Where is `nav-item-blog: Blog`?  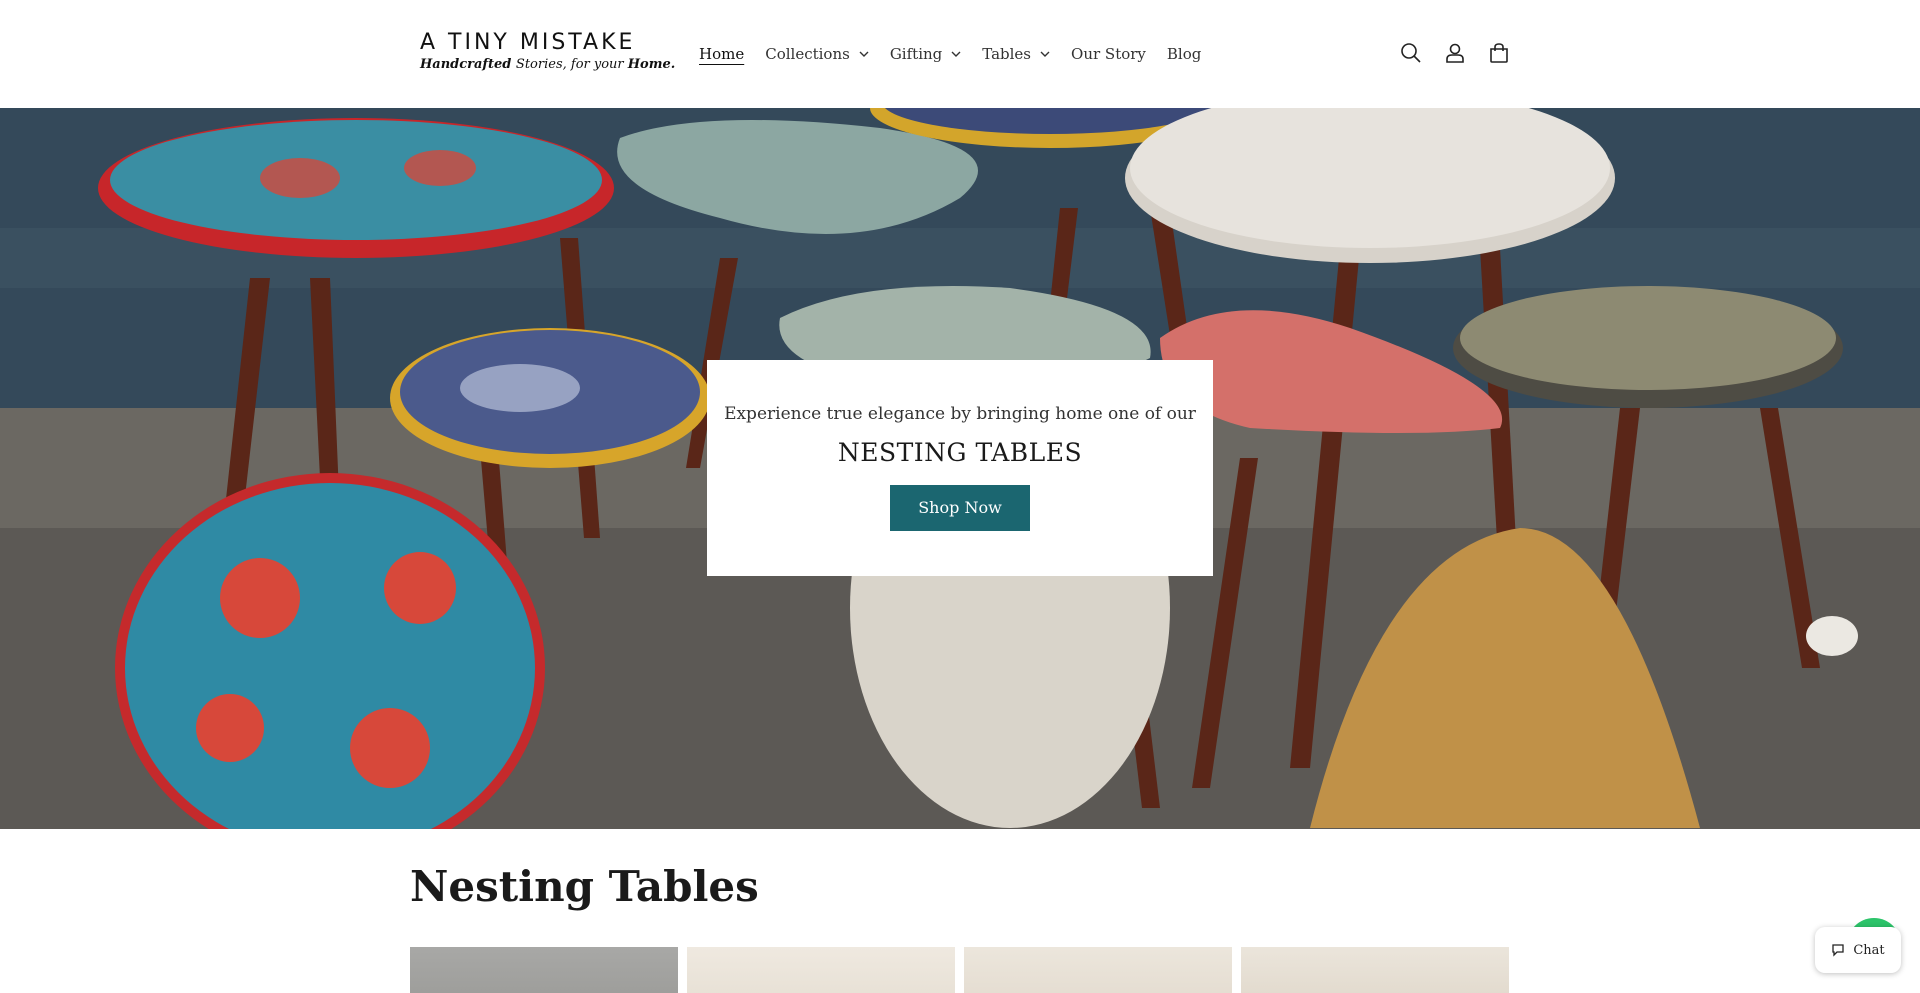 nav-item-blog: Blog is located at coordinates (1184, 54).